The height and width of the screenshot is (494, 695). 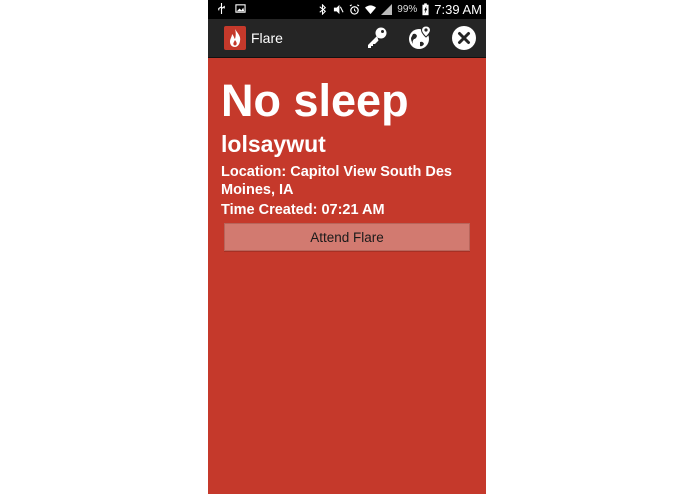 What do you see at coordinates (464, 38) in the screenshot?
I see `close-icon` at bounding box center [464, 38].